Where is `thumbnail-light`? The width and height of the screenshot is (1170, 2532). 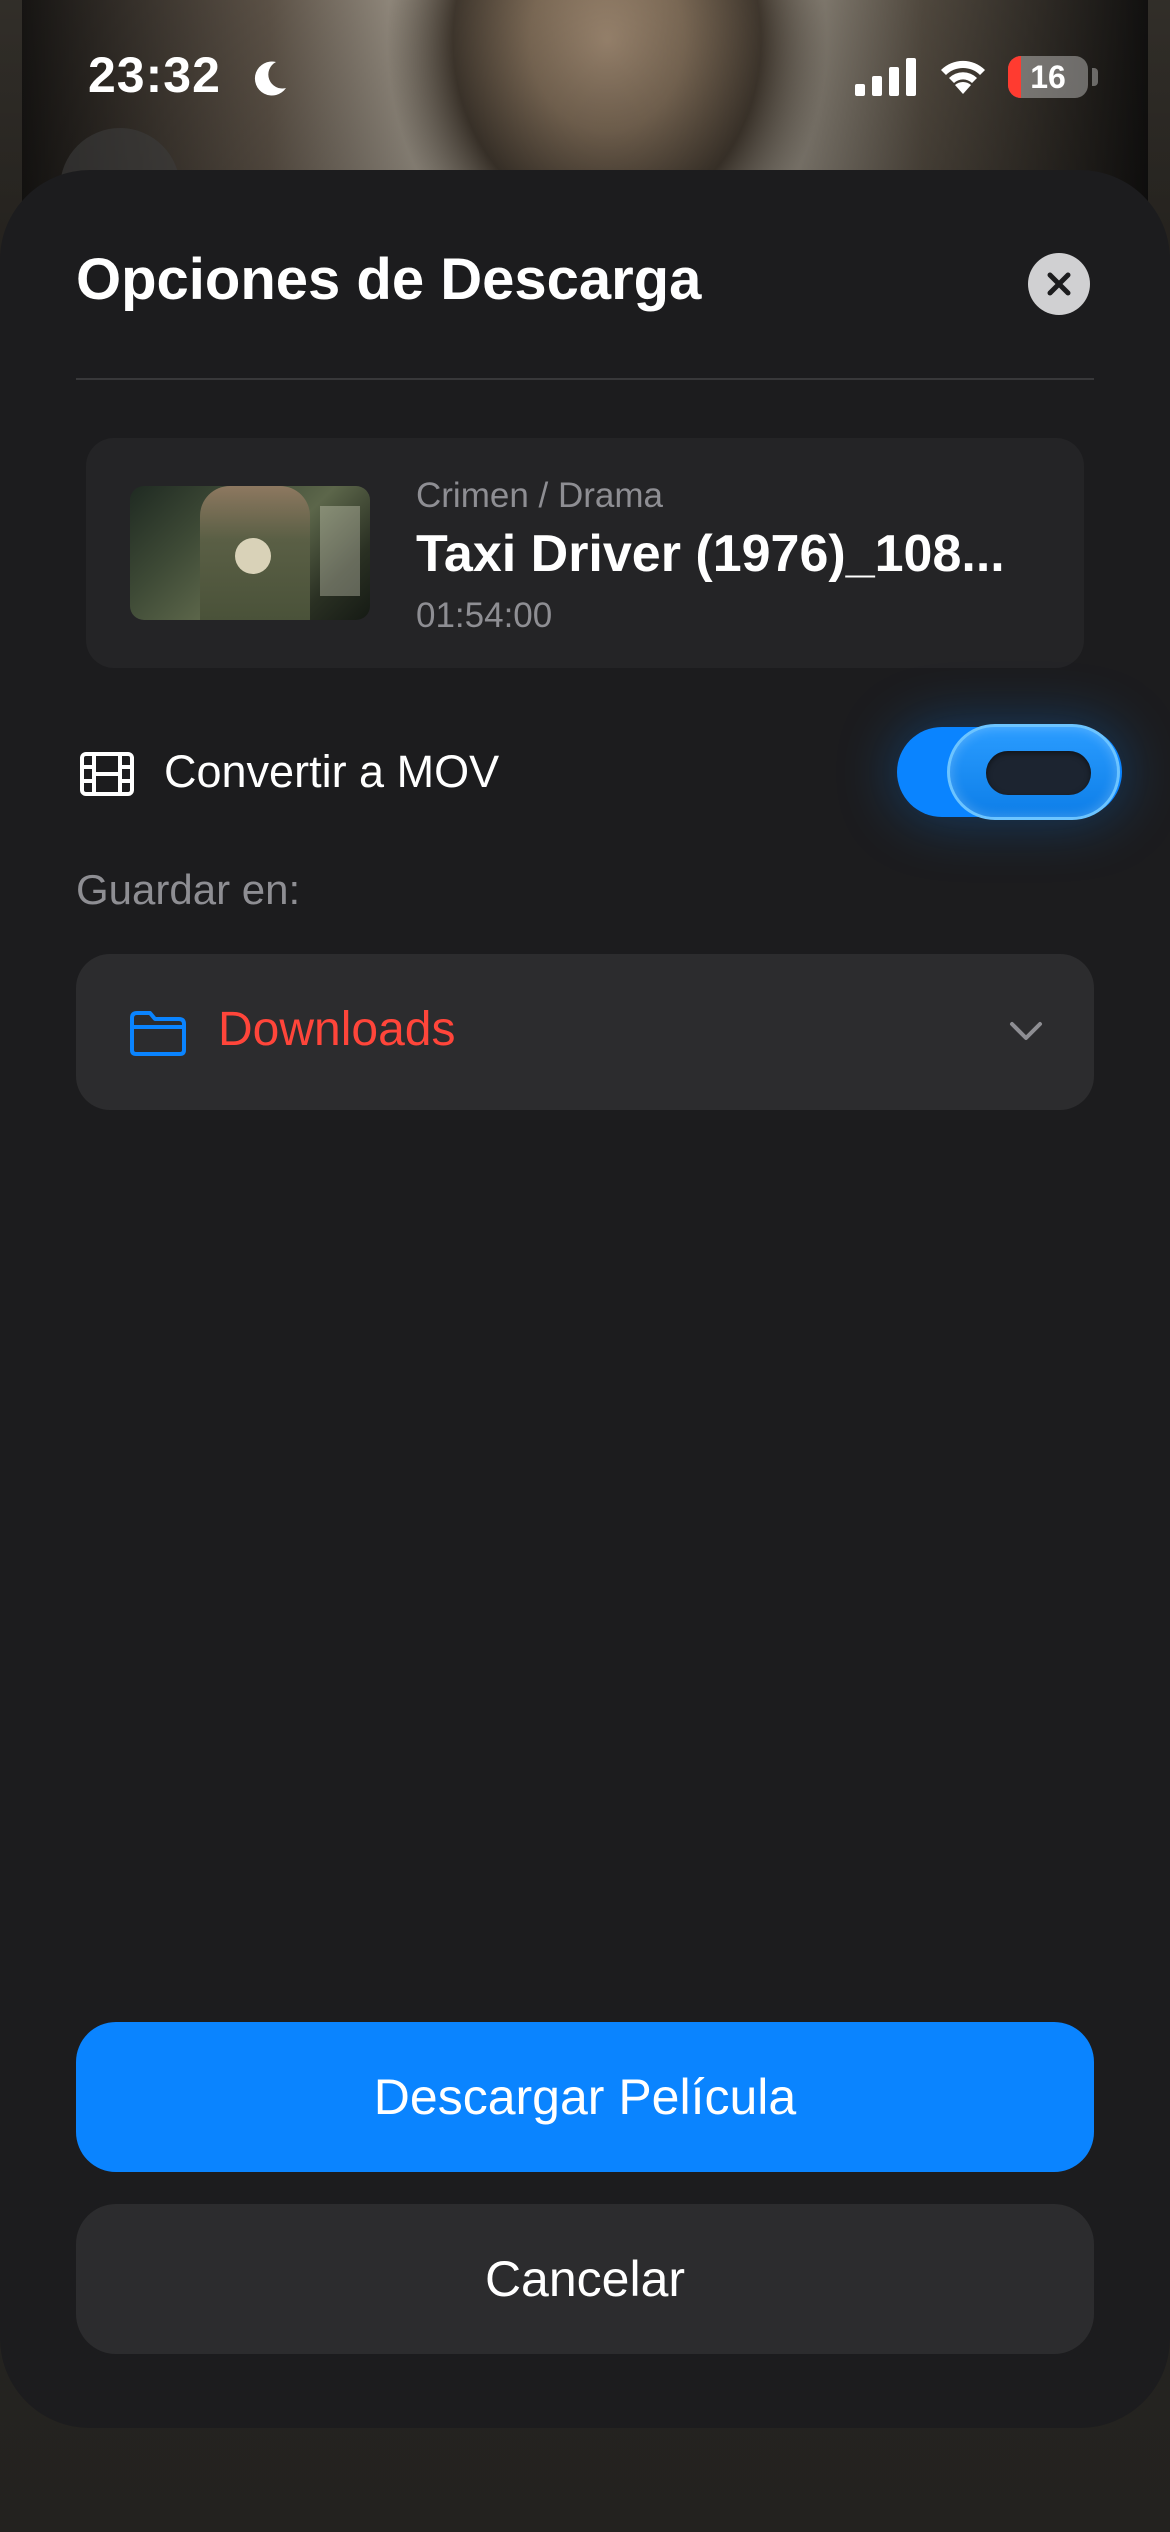 thumbnail-light is located at coordinates (340, 551).